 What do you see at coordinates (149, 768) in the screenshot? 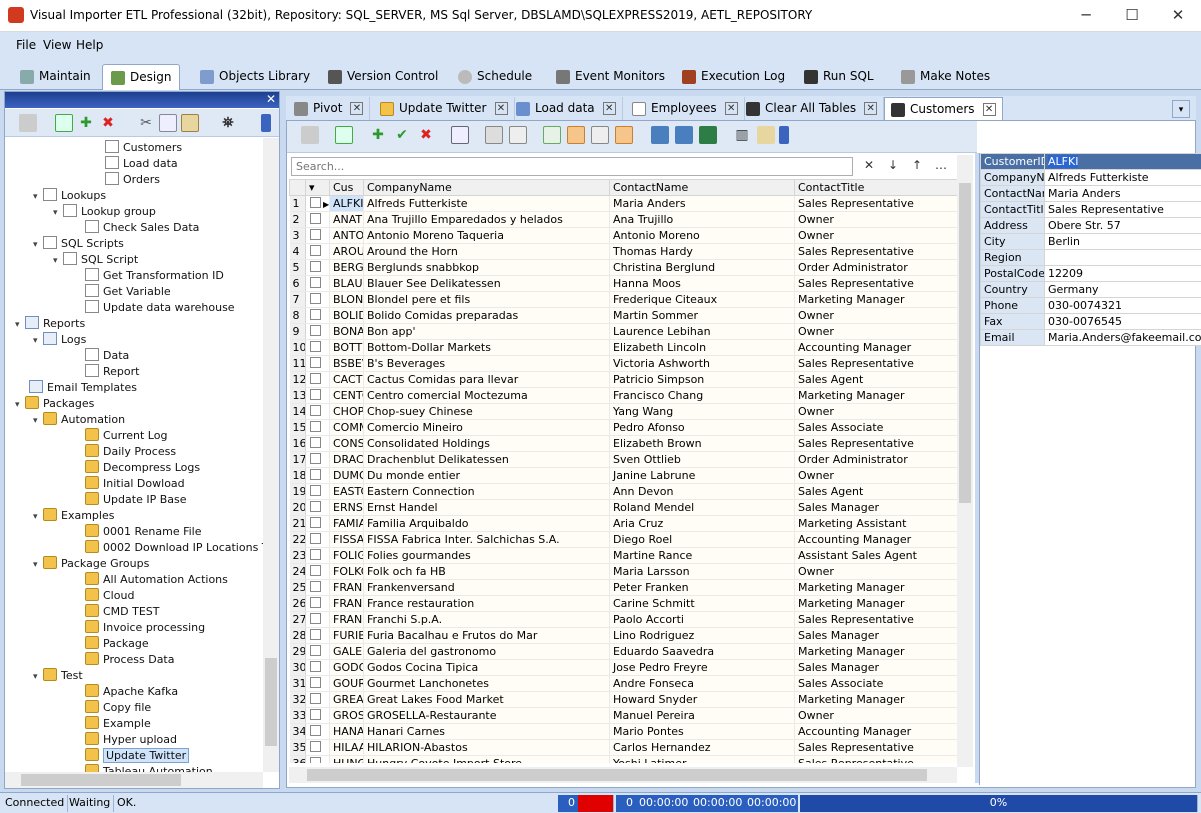
I see `tree-node: Tableau Automation` at bounding box center [149, 768].